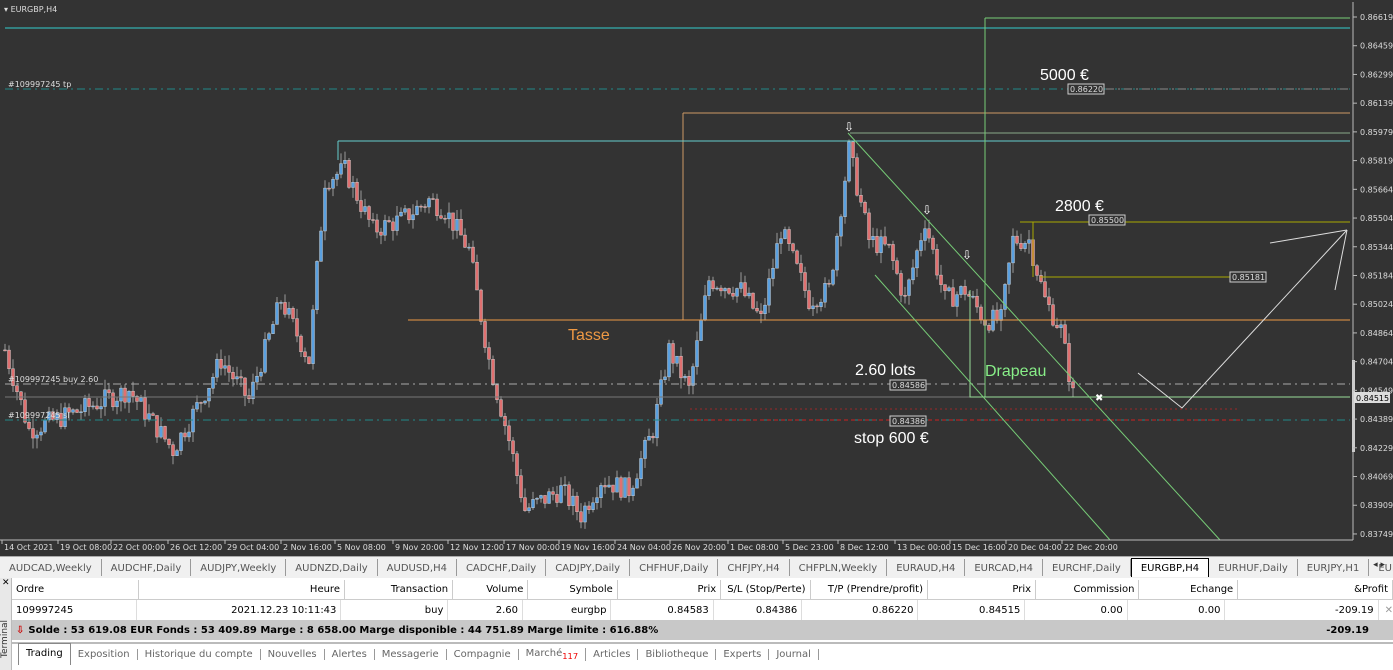 Image resolution: width=1393 pixels, height=670 pixels. Describe the element at coordinates (553, 654) in the screenshot. I see `terminal-tab: Marché117` at that location.